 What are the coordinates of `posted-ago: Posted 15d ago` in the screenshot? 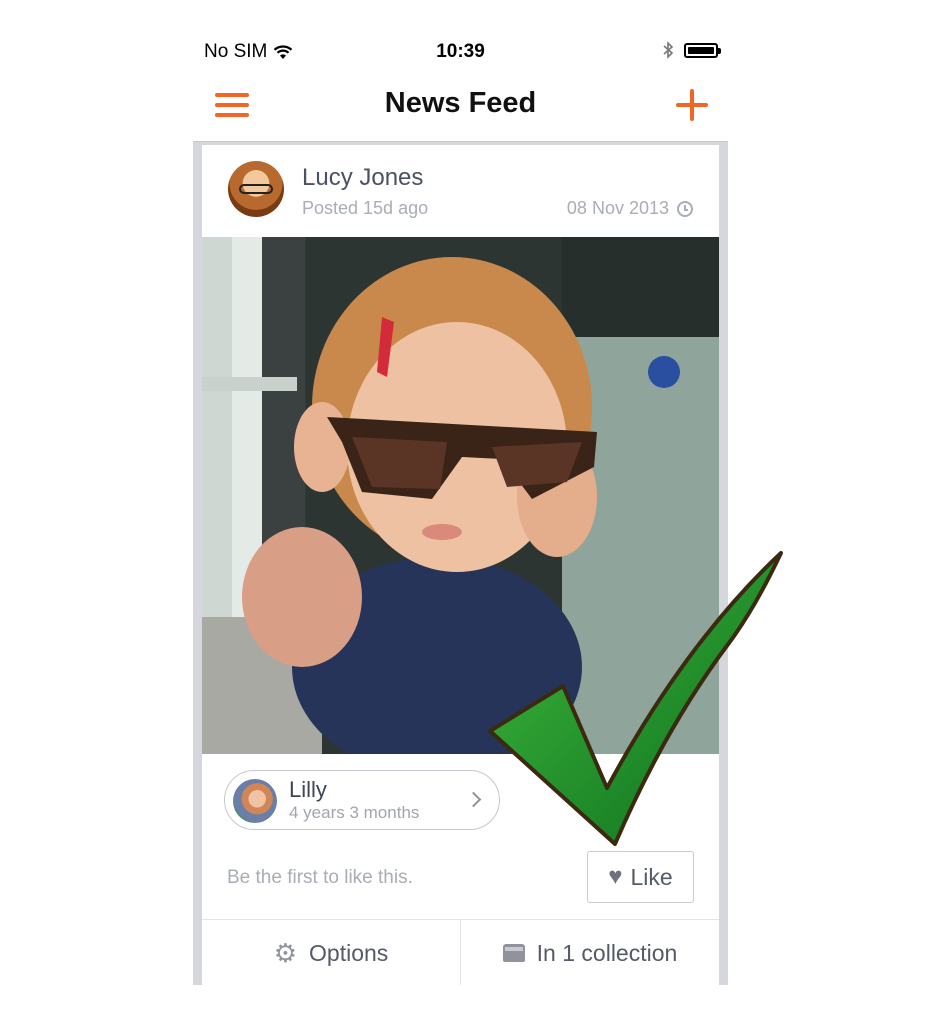 It's located at (365, 208).